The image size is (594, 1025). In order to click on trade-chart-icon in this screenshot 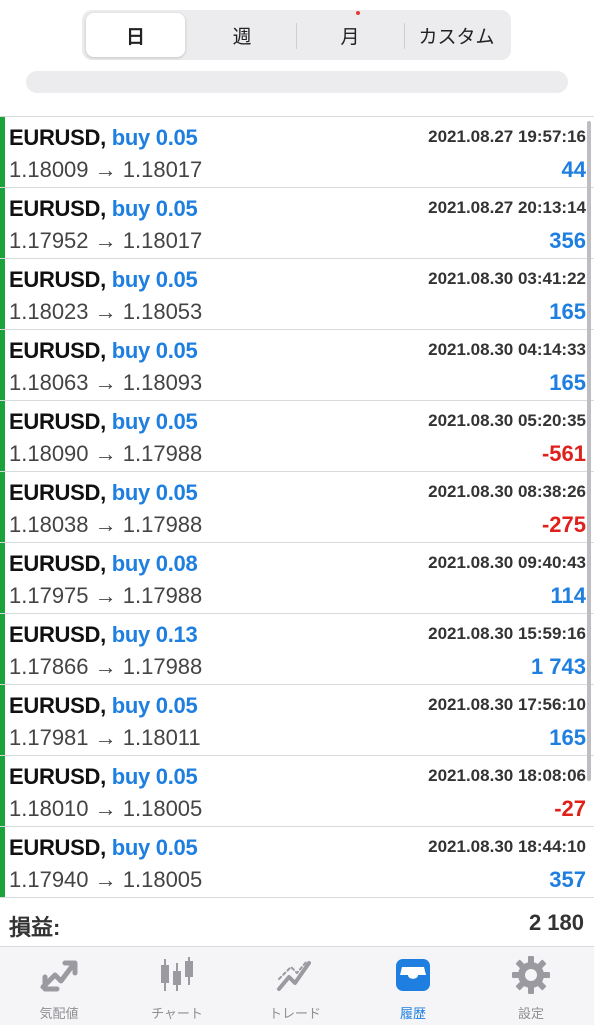, I will do `click(294, 975)`.